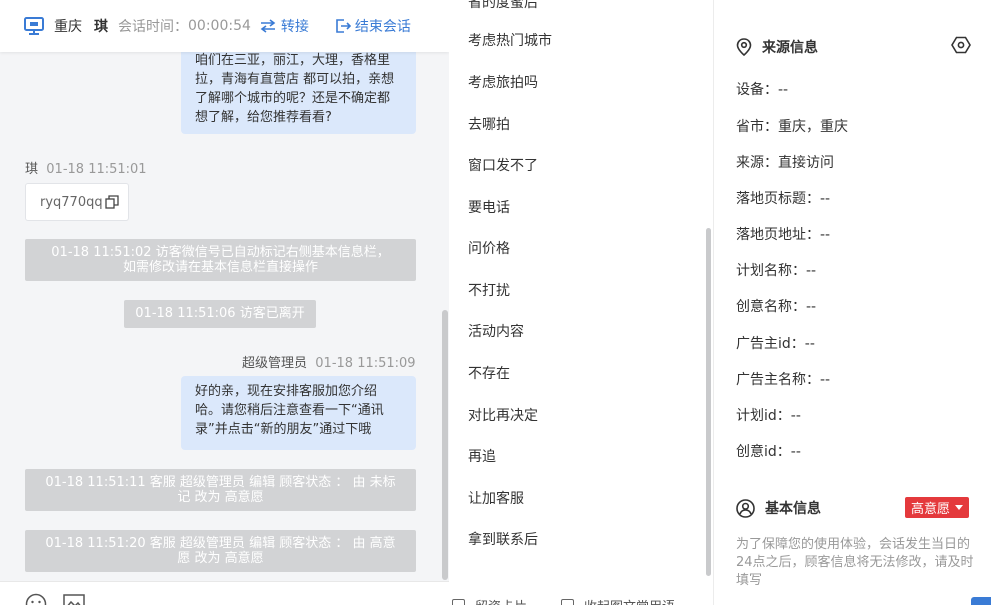 This screenshot has height=605, width=991. What do you see at coordinates (489, 207) in the screenshot?
I see `quick-reply-item: 要电话` at bounding box center [489, 207].